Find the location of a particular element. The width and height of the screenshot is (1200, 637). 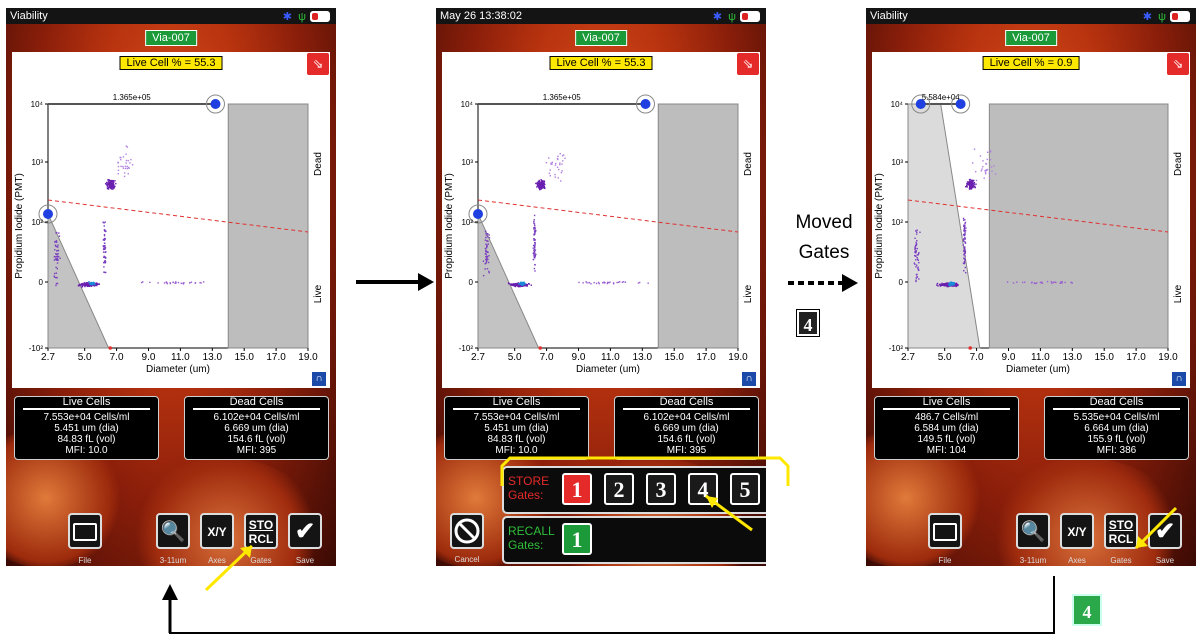

gates-label: Gates is located at coordinates (1121, 560).